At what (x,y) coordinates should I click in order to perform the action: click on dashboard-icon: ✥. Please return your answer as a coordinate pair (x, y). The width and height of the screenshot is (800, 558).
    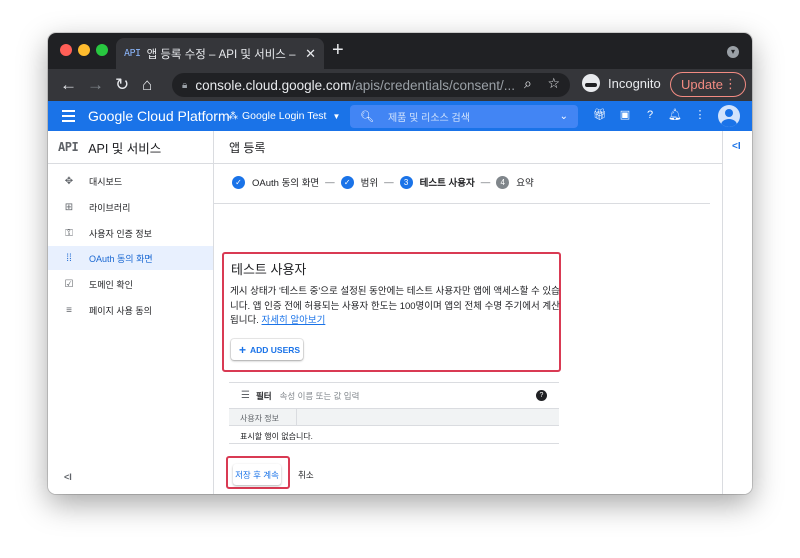
    Looking at the image, I should click on (69, 181).